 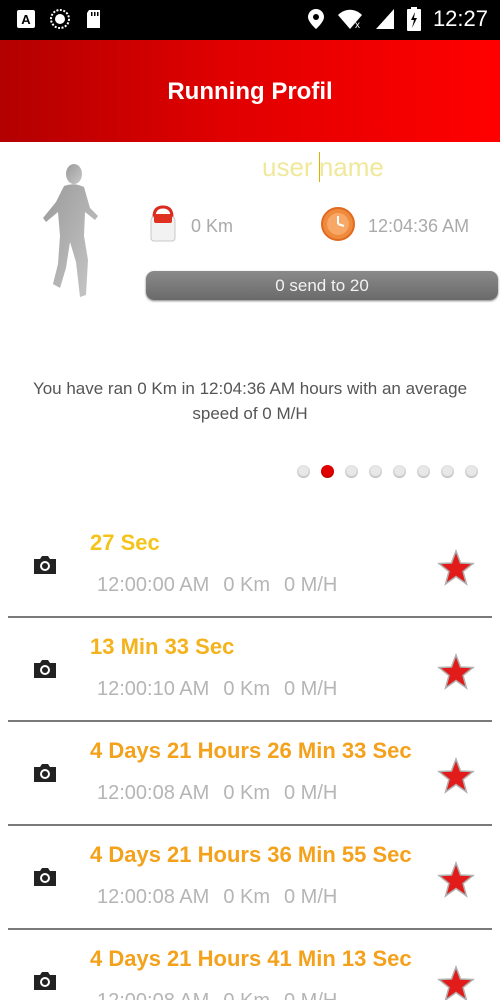 What do you see at coordinates (212, 226) in the screenshot?
I see `distance-value: 0 Km` at bounding box center [212, 226].